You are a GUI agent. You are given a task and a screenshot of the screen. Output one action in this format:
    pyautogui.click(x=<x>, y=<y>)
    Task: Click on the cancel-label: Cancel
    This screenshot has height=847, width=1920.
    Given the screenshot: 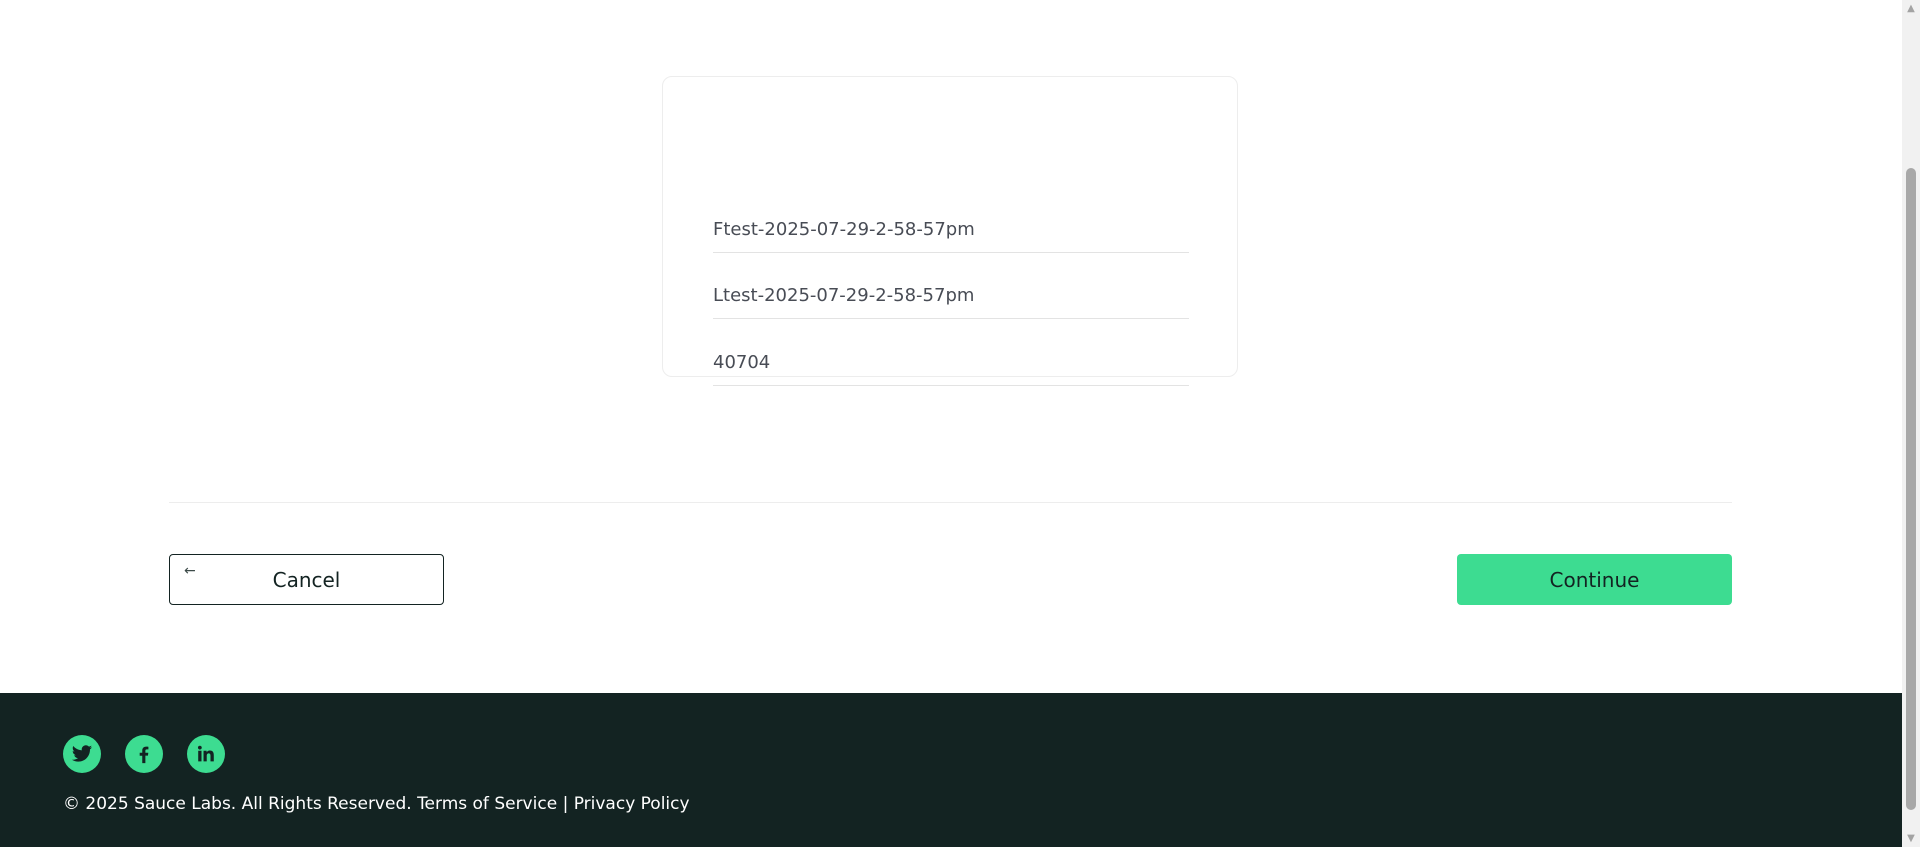 What is the action you would take?
    pyautogui.click(x=306, y=579)
    